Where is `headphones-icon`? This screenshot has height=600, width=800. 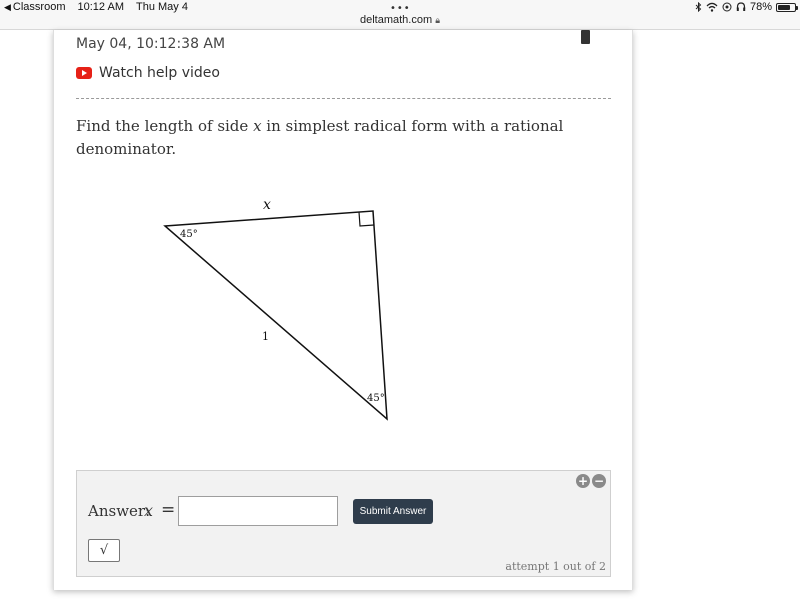
headphones-icon is located at coordinates (741, 6).